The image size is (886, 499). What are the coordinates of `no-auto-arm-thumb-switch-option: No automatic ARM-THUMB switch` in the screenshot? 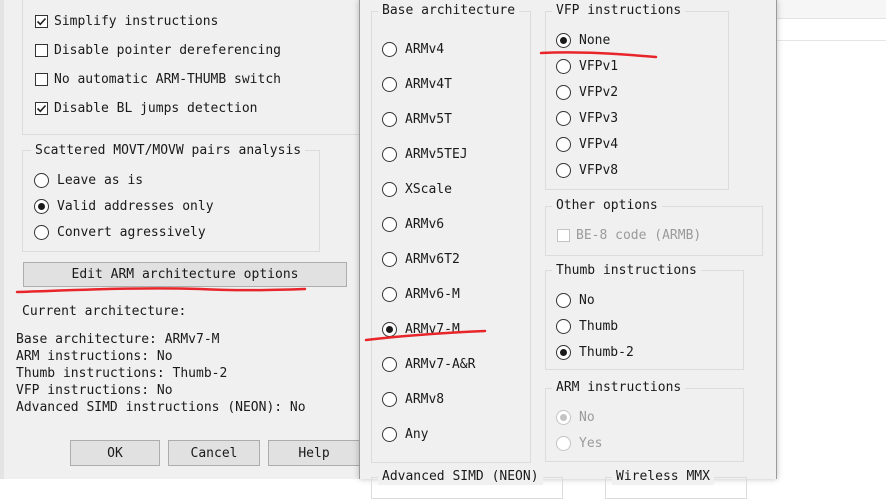 It's located at (158, 79).